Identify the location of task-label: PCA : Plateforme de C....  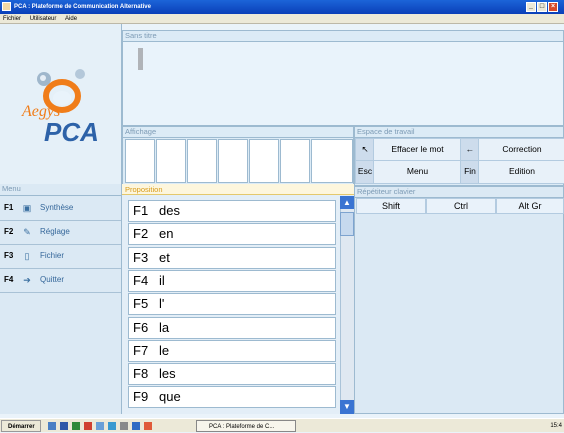
(242, 427).